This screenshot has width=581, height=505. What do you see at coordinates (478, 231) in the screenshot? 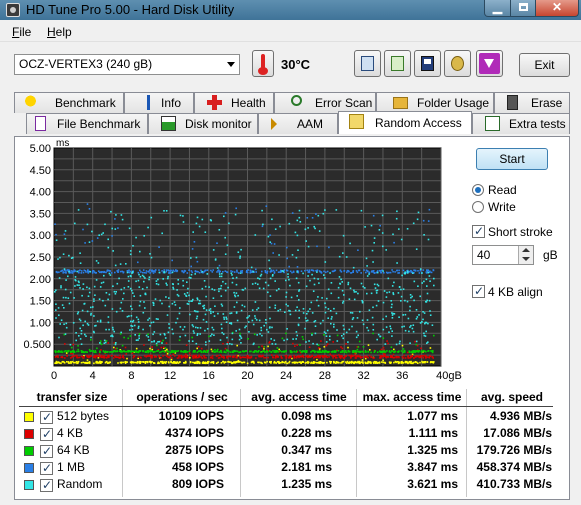
I see `short-stroke-checkbox` at bounding box center [478, 231].